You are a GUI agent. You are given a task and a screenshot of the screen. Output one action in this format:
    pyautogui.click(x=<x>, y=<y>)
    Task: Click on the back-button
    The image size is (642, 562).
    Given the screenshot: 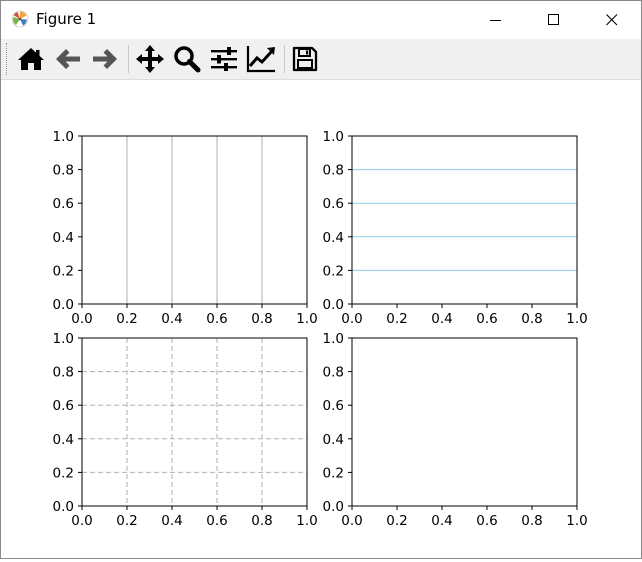 What is the action you would take?
    pyautogui.click(x=68, y=59)
    